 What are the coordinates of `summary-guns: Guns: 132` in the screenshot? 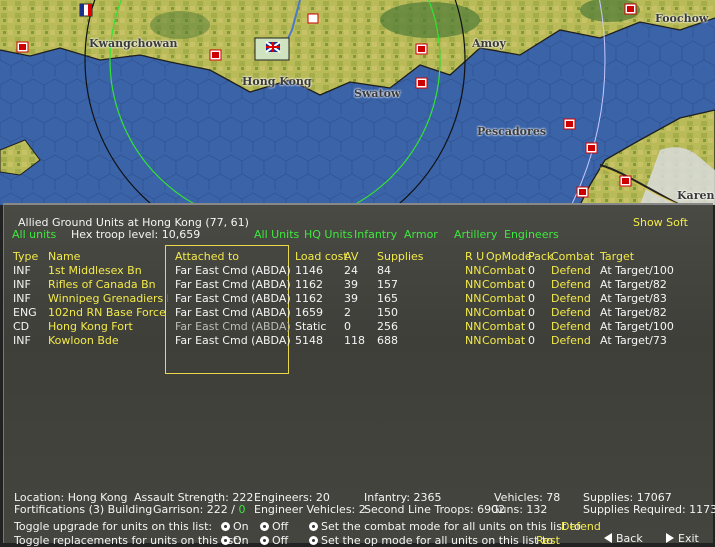 It's located at (519, 509).